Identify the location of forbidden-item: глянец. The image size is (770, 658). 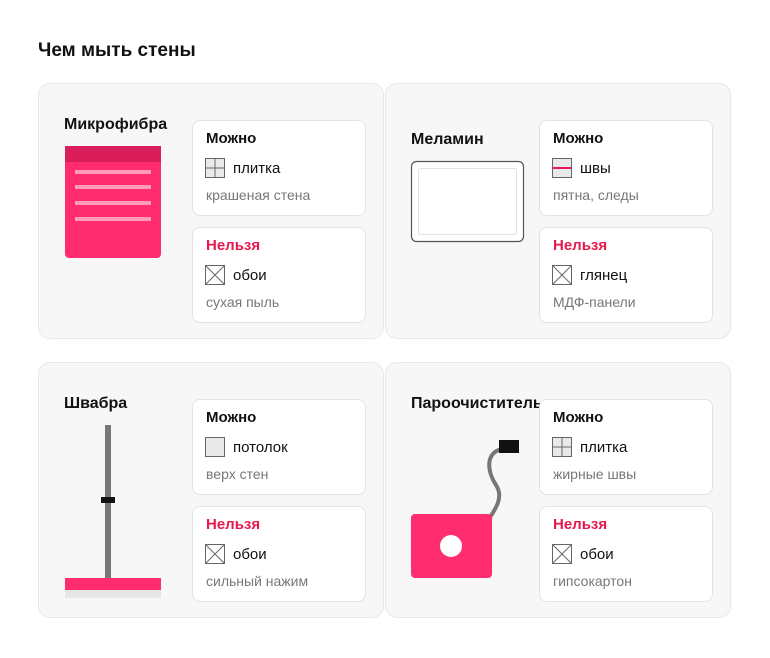
(604, 275).